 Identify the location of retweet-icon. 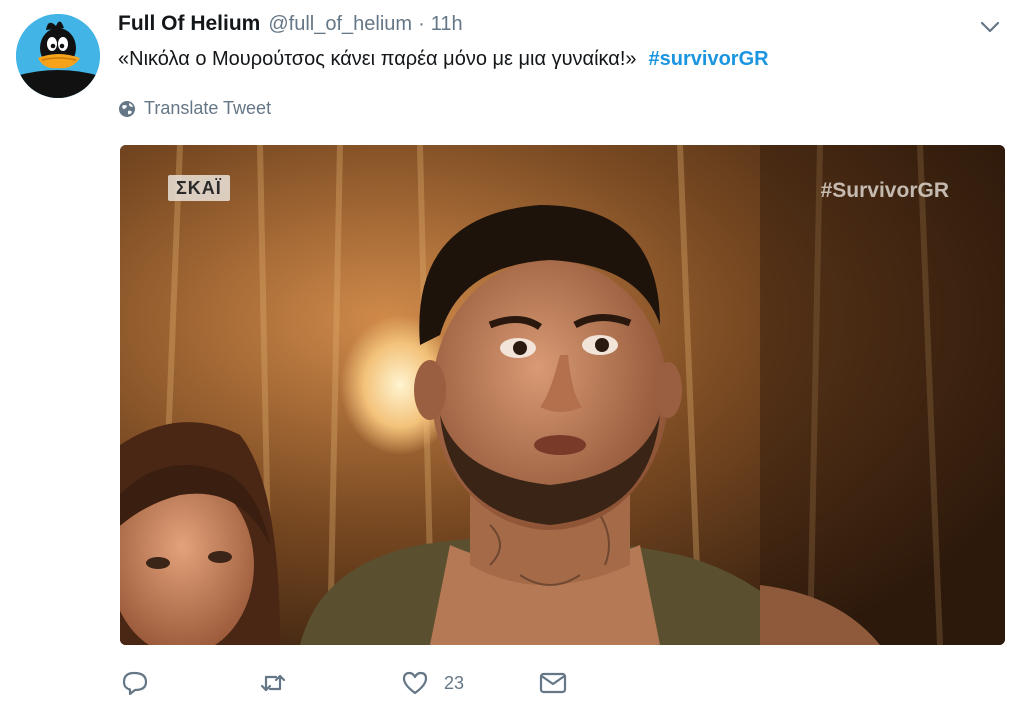
(273, 683).